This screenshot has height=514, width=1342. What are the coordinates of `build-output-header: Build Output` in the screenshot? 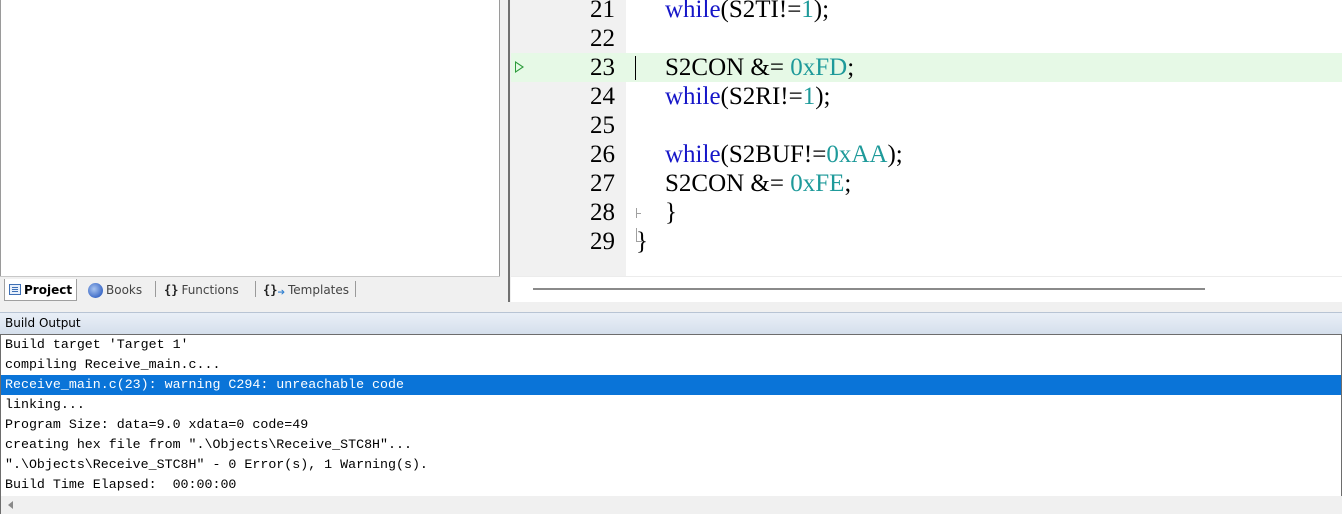 It's located at (671, 323).